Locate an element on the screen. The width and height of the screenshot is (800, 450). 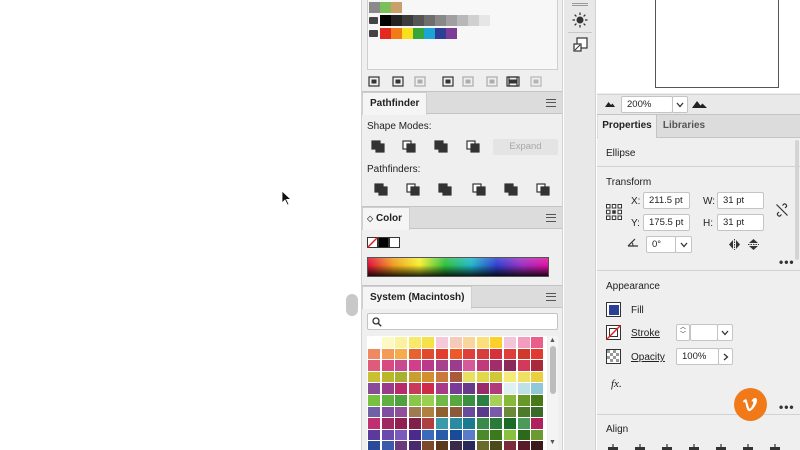
swatch-options-icon is located at coordinates (448, 81).